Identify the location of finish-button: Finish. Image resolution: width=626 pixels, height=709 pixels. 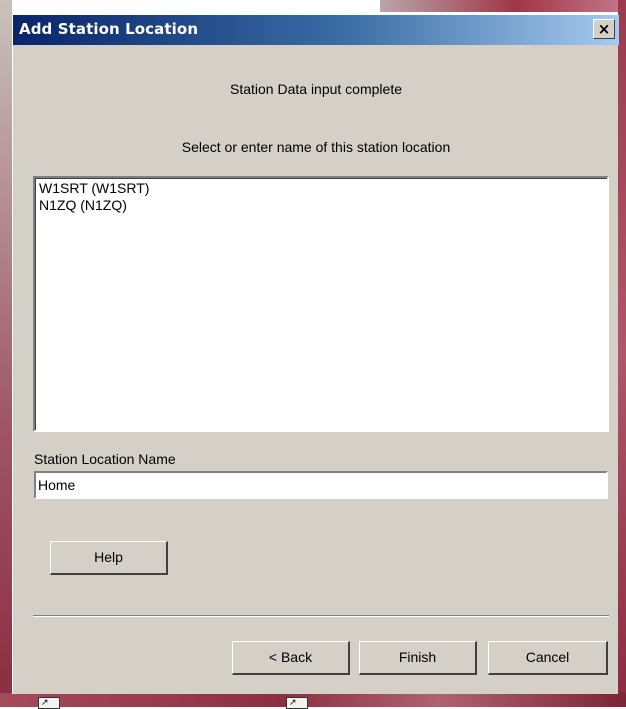
(418, 658).